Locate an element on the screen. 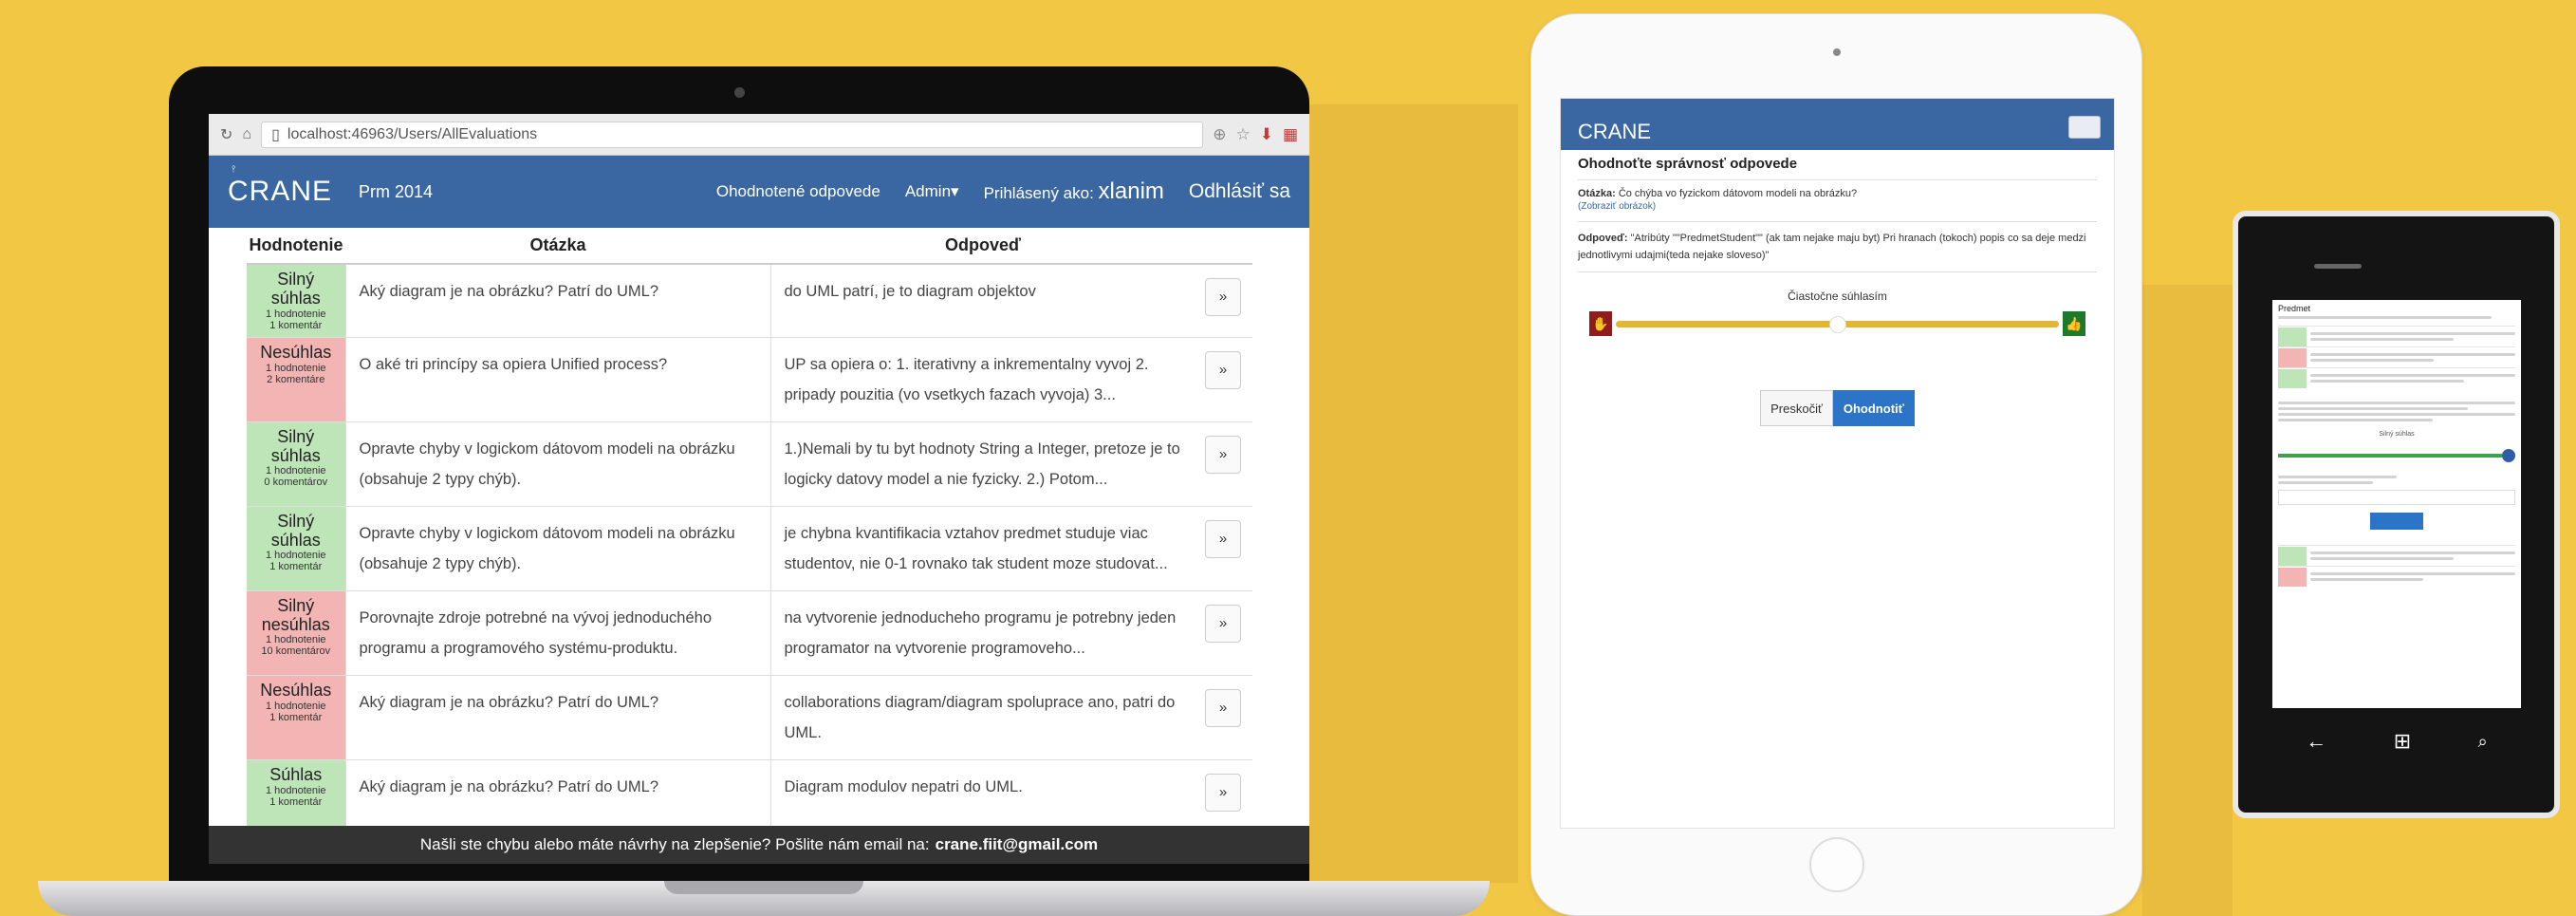 This screenshot has width=2576, height=916. thumbs-up-icon: 👍 is located at coordinates (2074, 323).